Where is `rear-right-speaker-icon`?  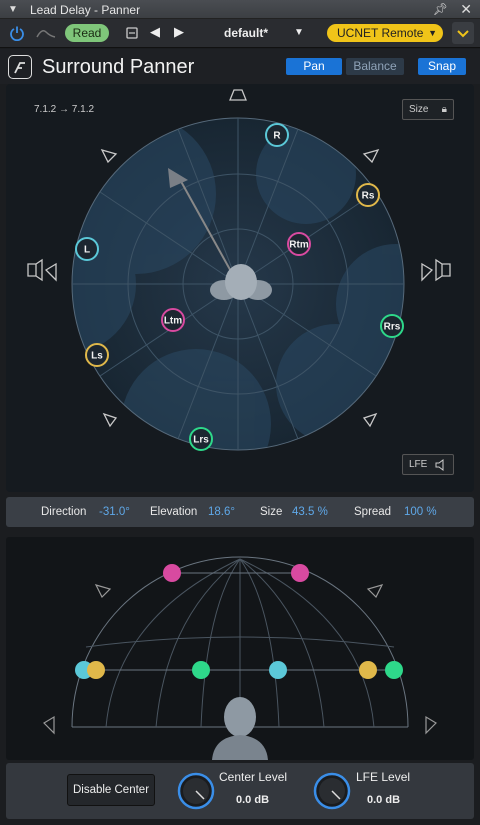 rear-right-speaker-icon is located at coordinates (370, 420).